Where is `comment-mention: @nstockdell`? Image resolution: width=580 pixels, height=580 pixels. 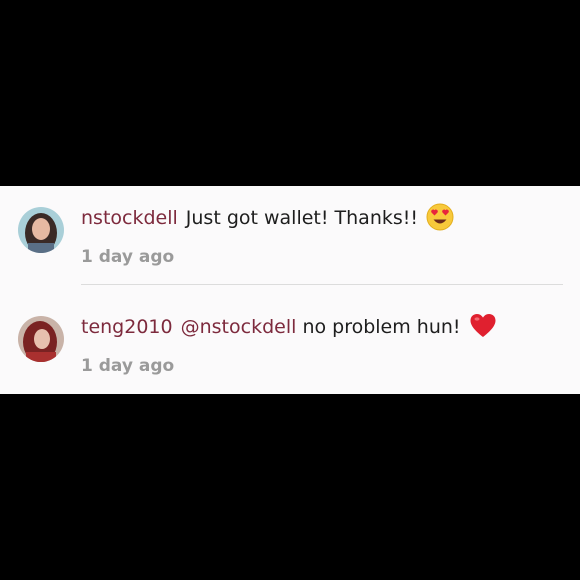 comment-mention: @nstockdell is located at coordinates (239, 327).